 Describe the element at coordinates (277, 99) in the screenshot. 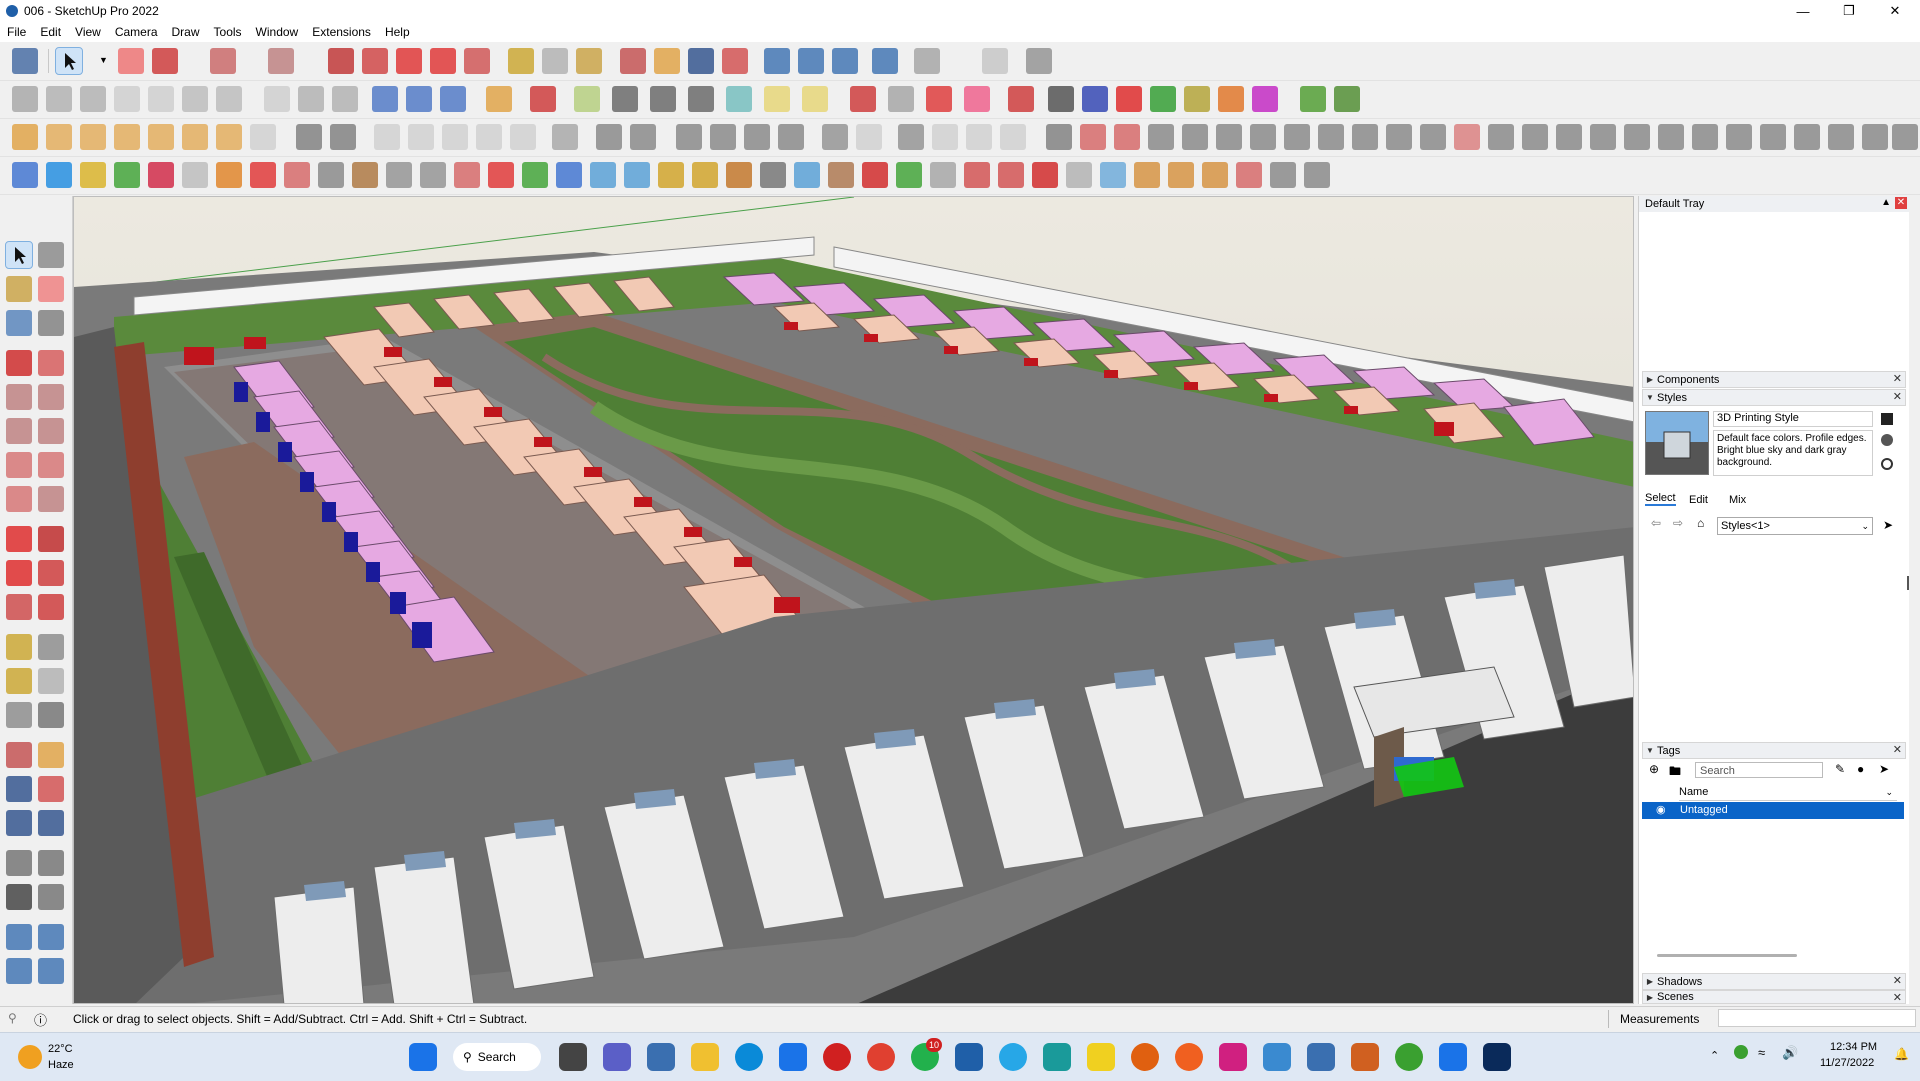

I see `flip-edge-icon` at that location.